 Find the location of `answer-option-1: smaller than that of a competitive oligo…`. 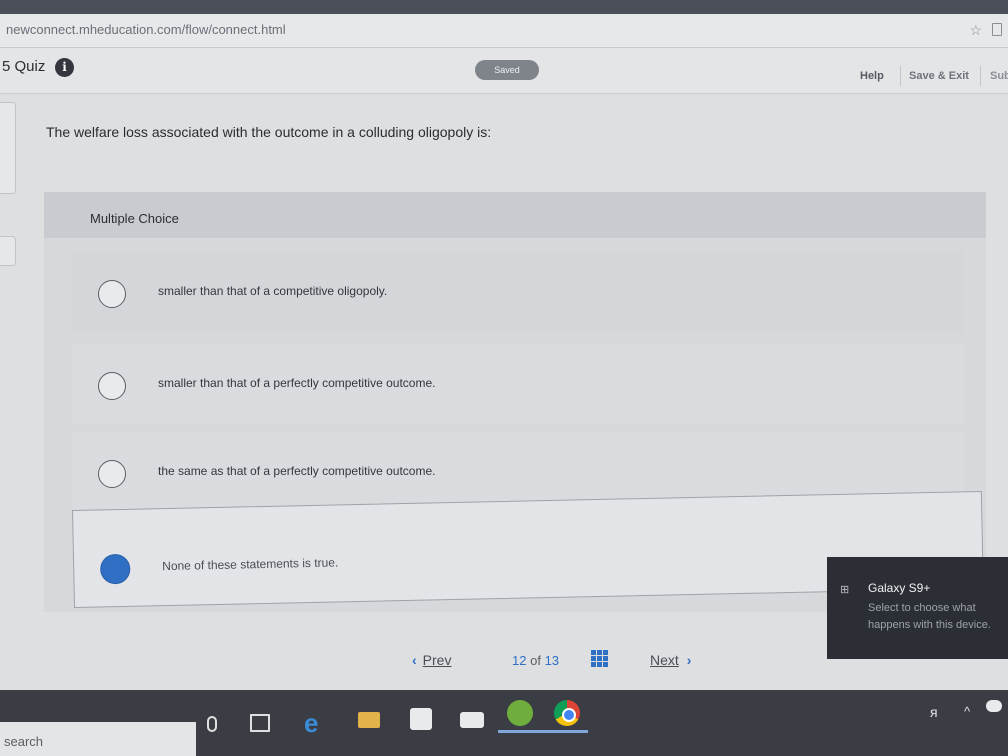

answer-option-1: smaller than that of a competitive oligo… is located at coordinates (518, 292).